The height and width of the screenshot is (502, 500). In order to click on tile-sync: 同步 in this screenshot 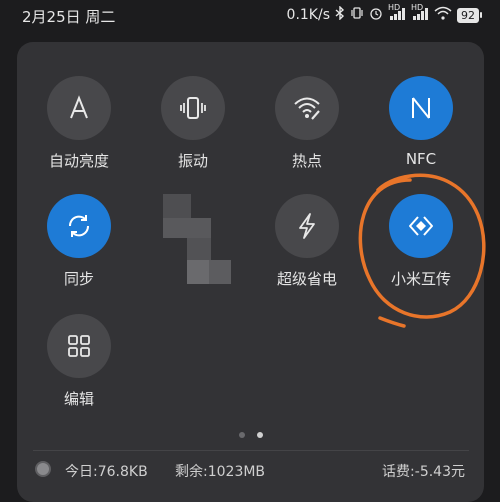, I will do `click(79, 254)`.